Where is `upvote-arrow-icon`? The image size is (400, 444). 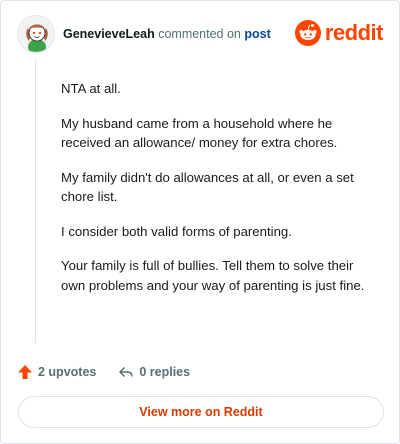
upvote-arrow-icon is located at coordinates (25, 372).